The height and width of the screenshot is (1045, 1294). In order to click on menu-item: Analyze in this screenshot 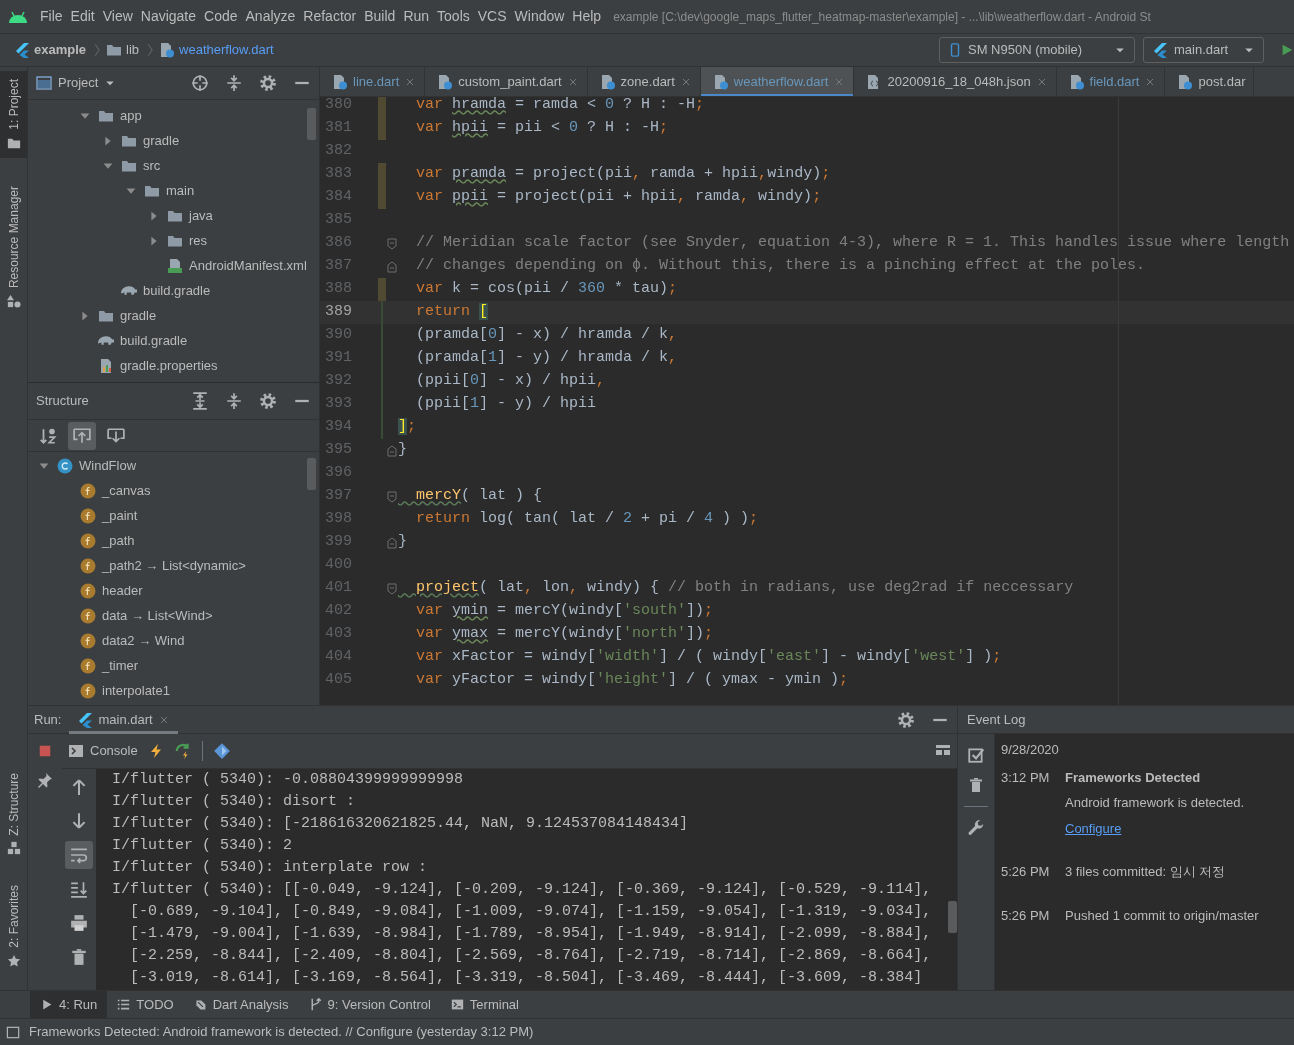, I will do `click(270, 16)`.